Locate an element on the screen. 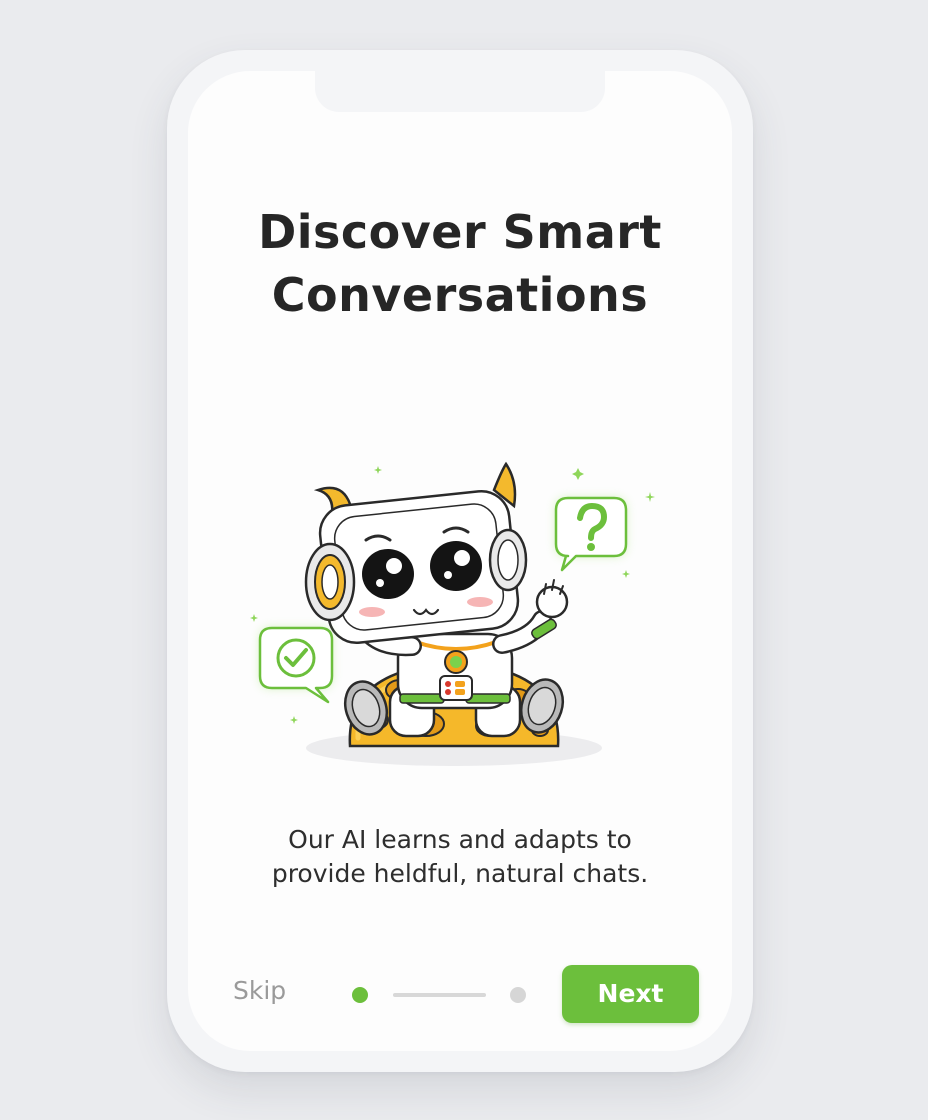  title-line-2: Conversations is located at coordinates (460, 295).